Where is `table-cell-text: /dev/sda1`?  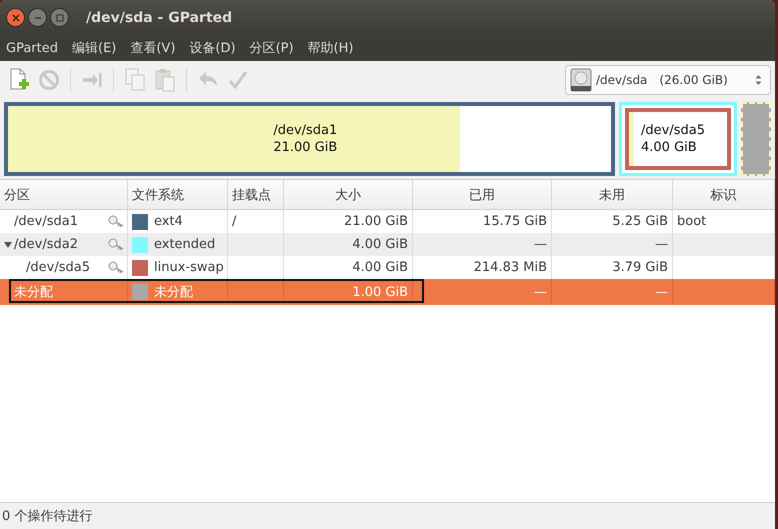
table-cell-text: /dev/sda1 is located at coordinates (46, 221).